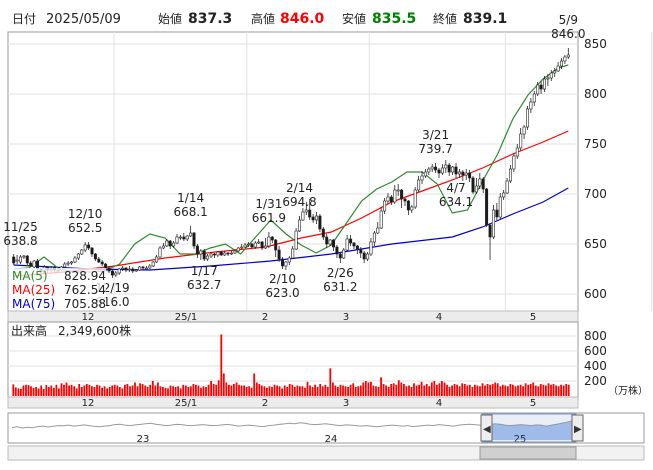  What do you see at coordinates (269, 218) in the screenshot?
I see `annotation-value: 661.9` at bounding box center [269, 218].